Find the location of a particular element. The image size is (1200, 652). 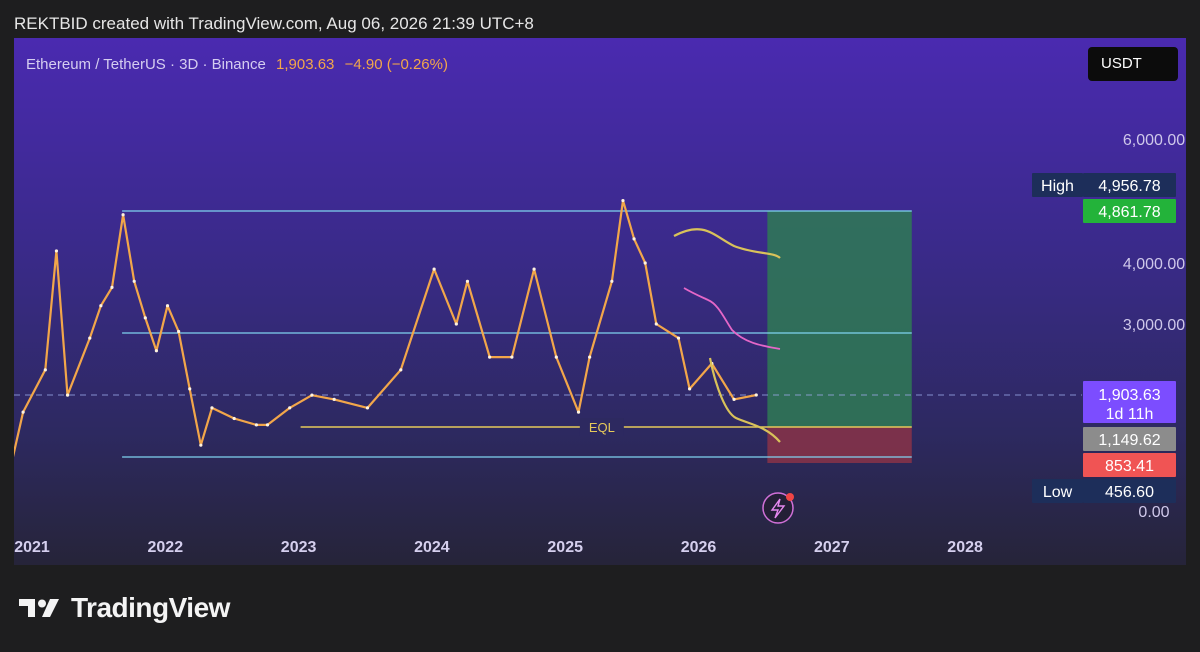

last-price-tag-sub: 1d 11h is located at coordinates (1130, 414).